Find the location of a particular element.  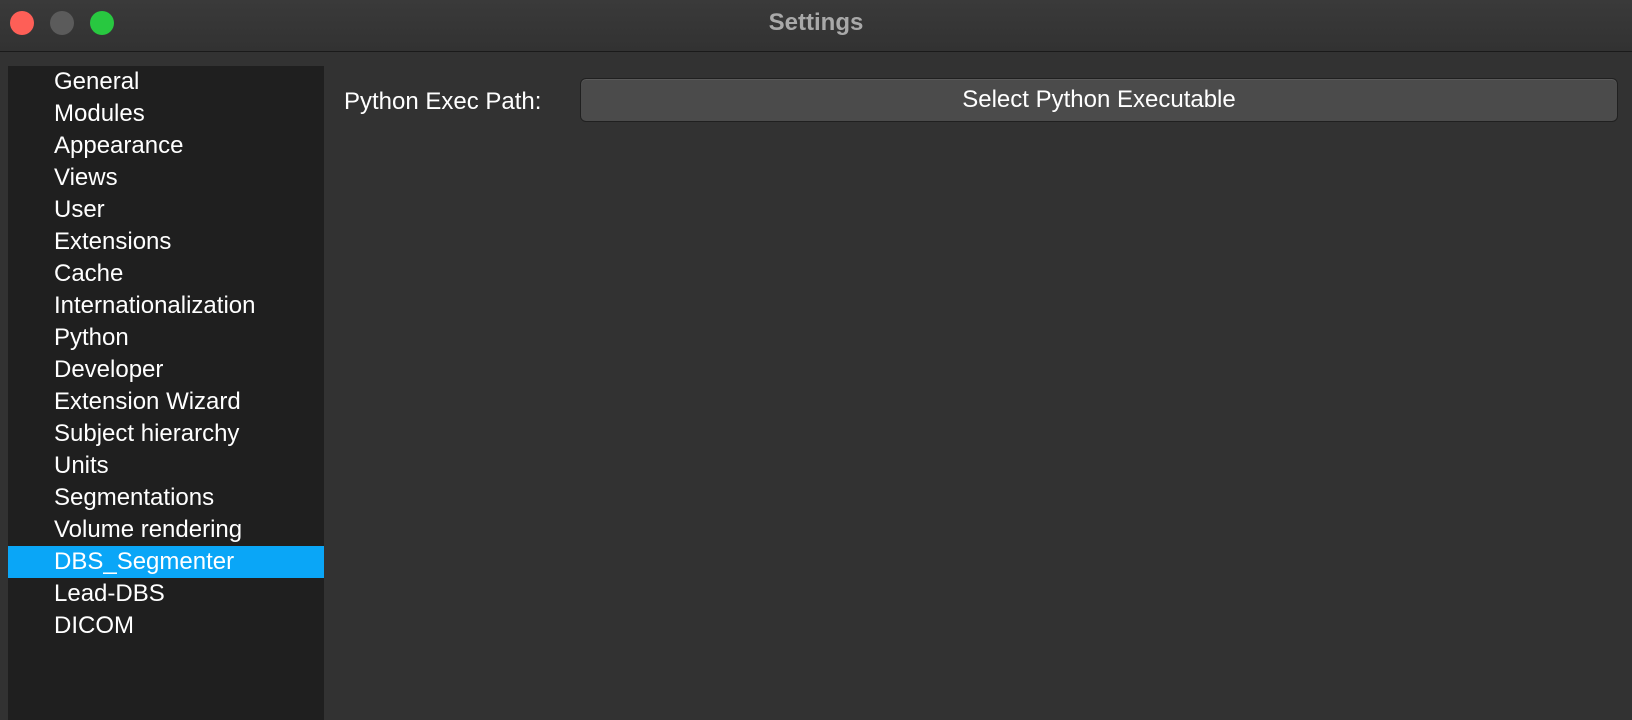

sidebar-item-lead-dbs: Lead-DBS is located at coordinates (166, 594).